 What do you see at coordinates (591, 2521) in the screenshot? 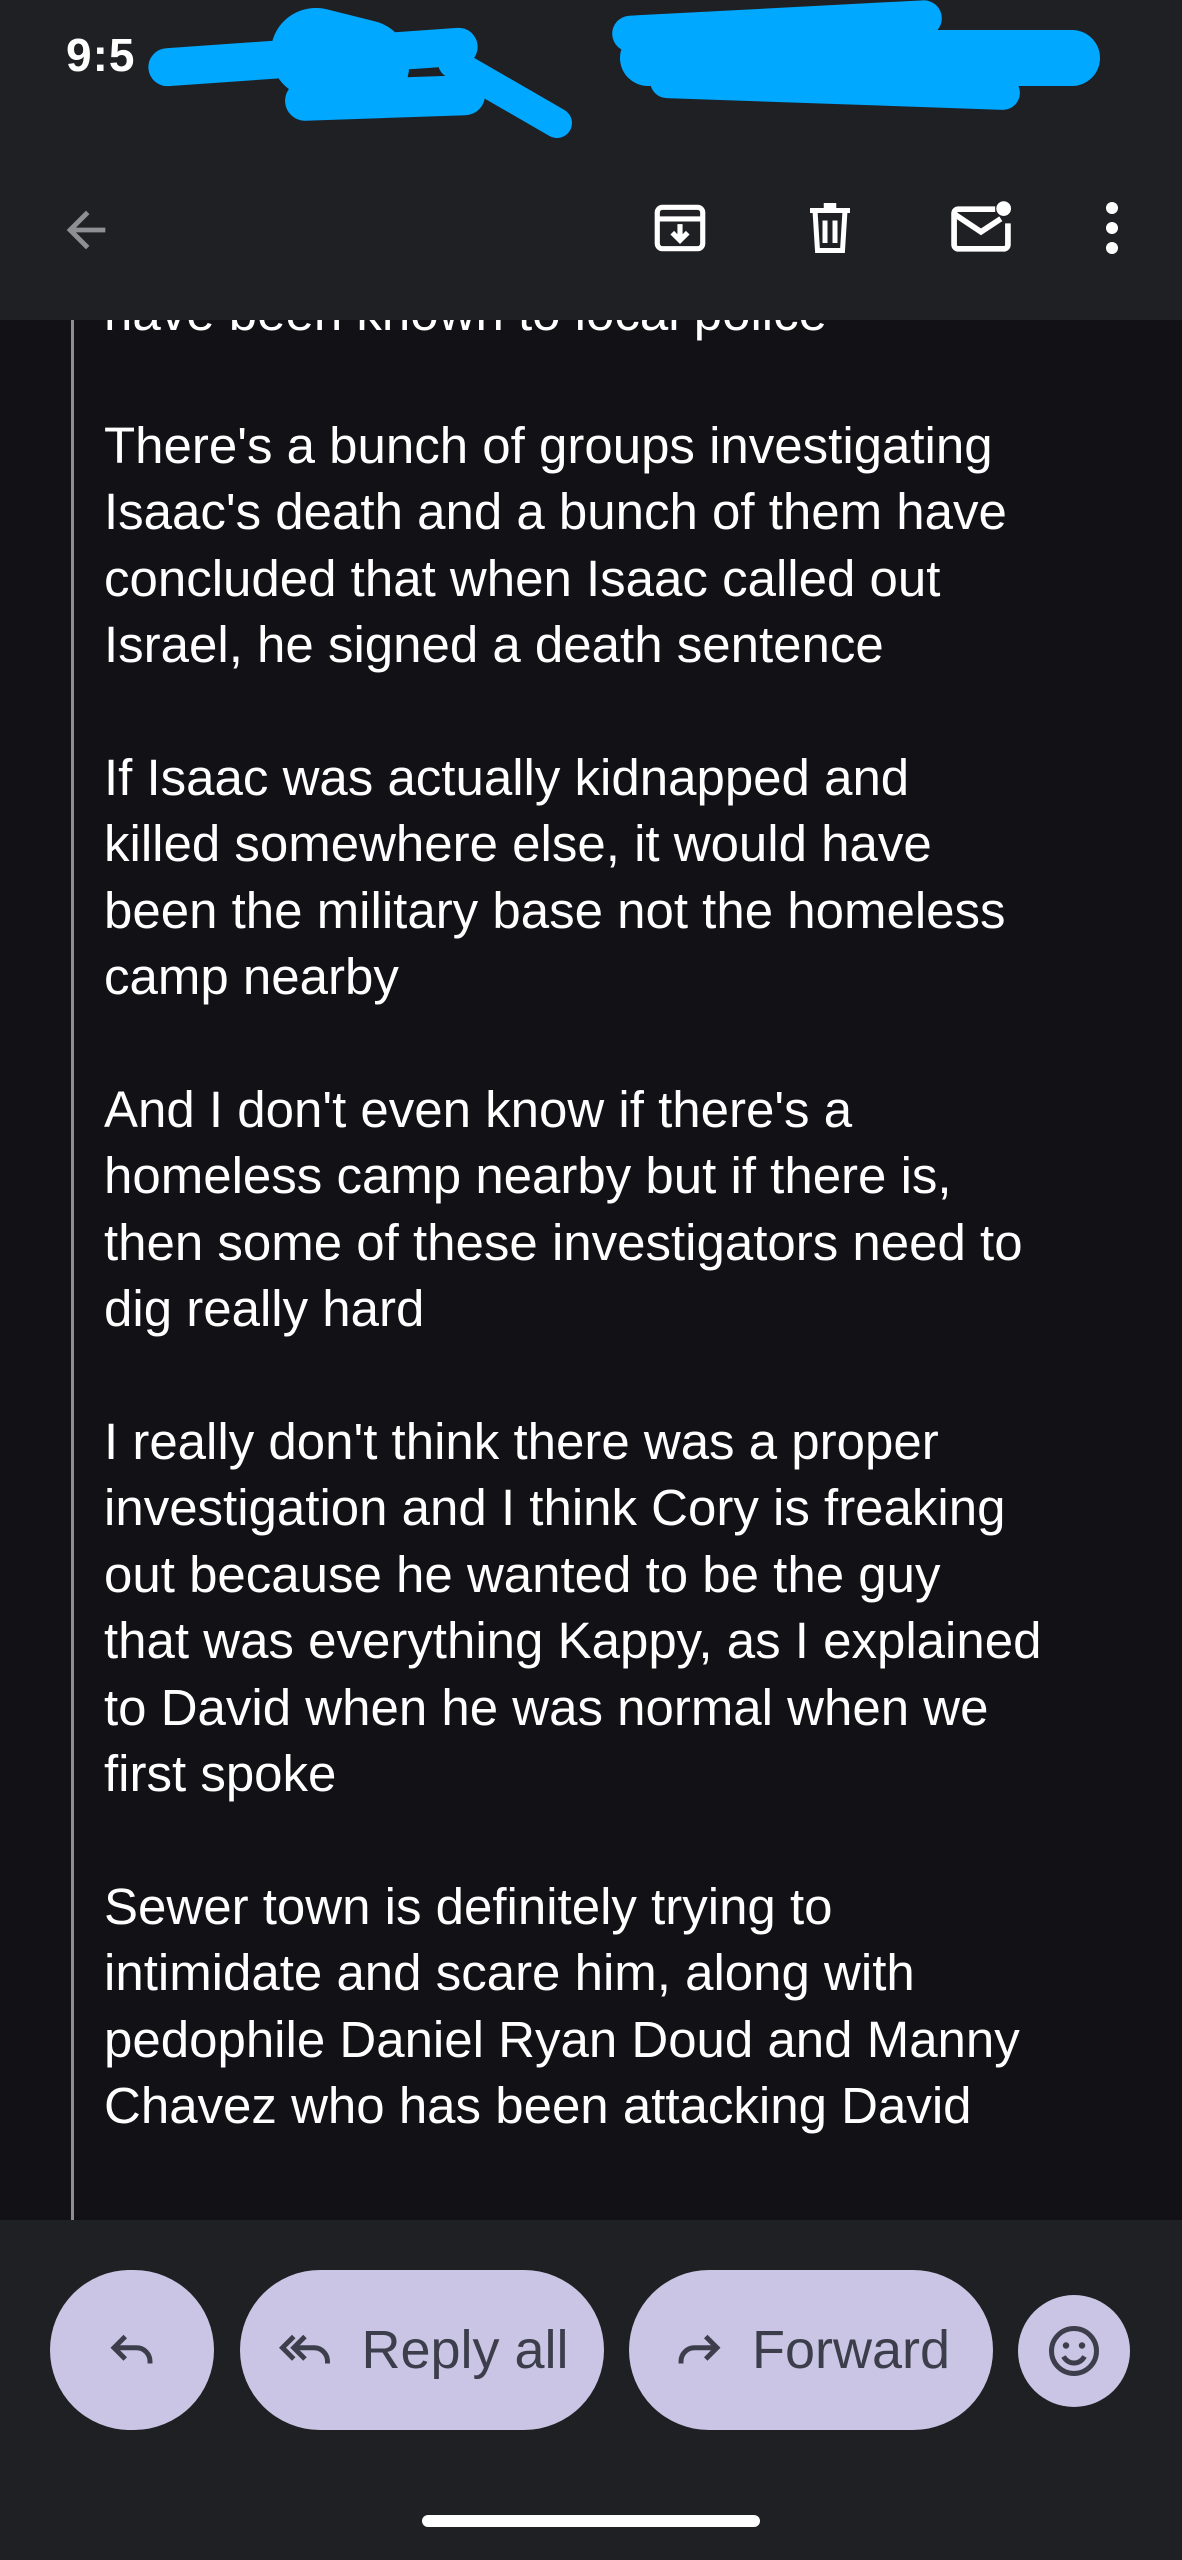
I see `home-indicator` at bounding box center [591, 2521].